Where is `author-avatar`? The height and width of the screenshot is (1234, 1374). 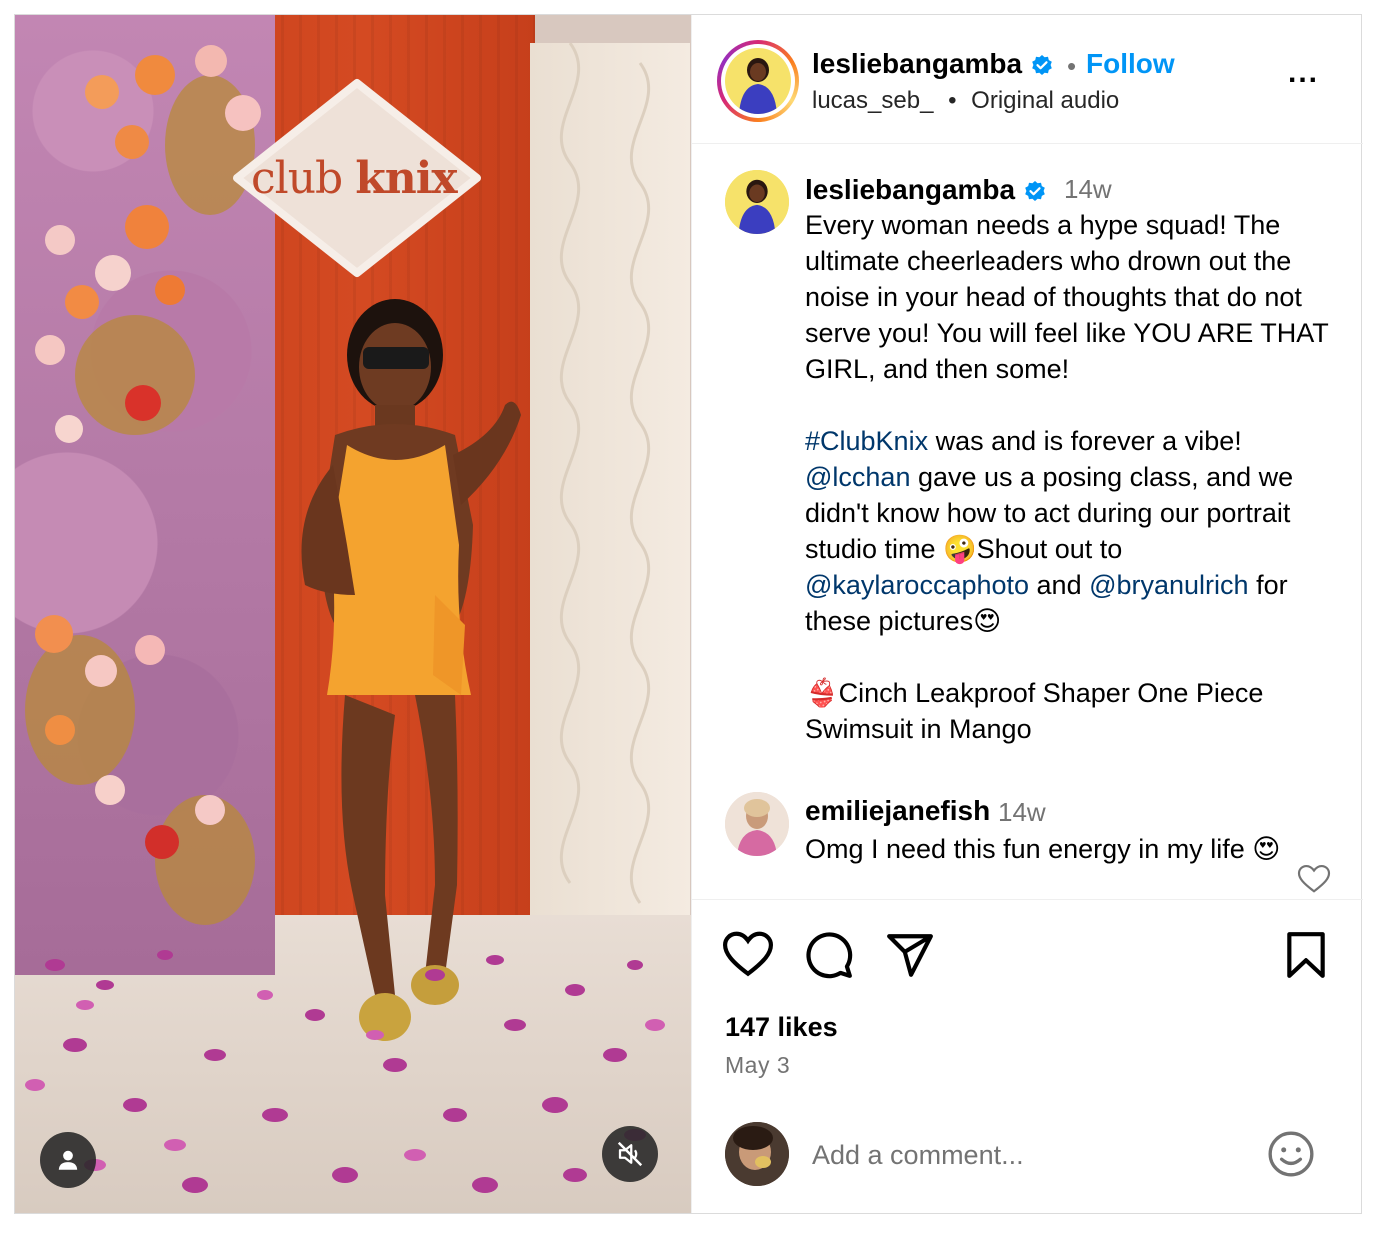
author-avatar is located at coordinates (758, 81).